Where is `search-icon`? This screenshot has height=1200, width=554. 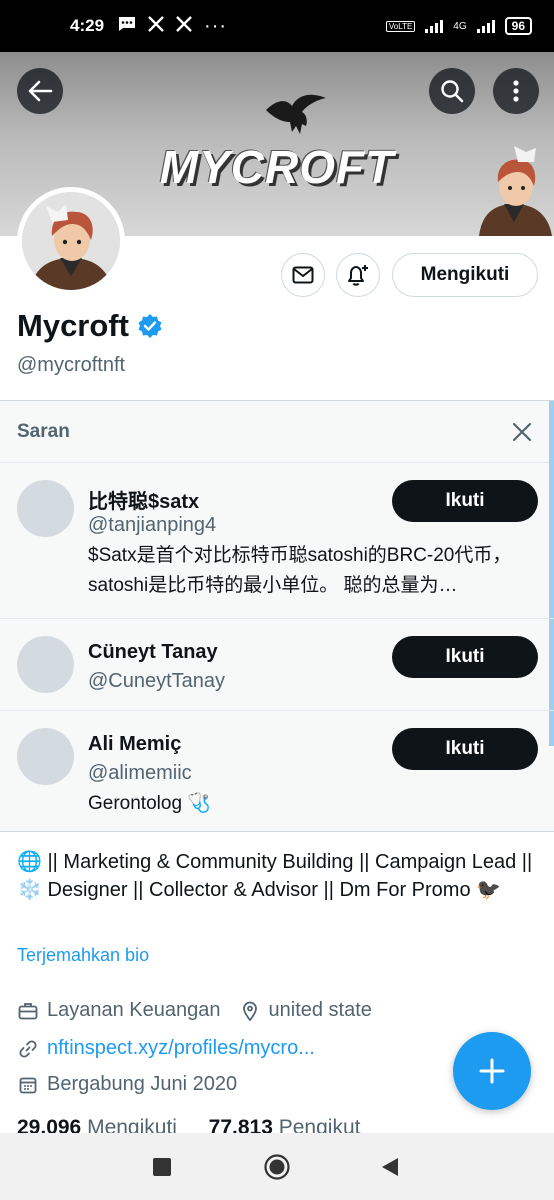
search-icon is located at coordinates (452, 91).